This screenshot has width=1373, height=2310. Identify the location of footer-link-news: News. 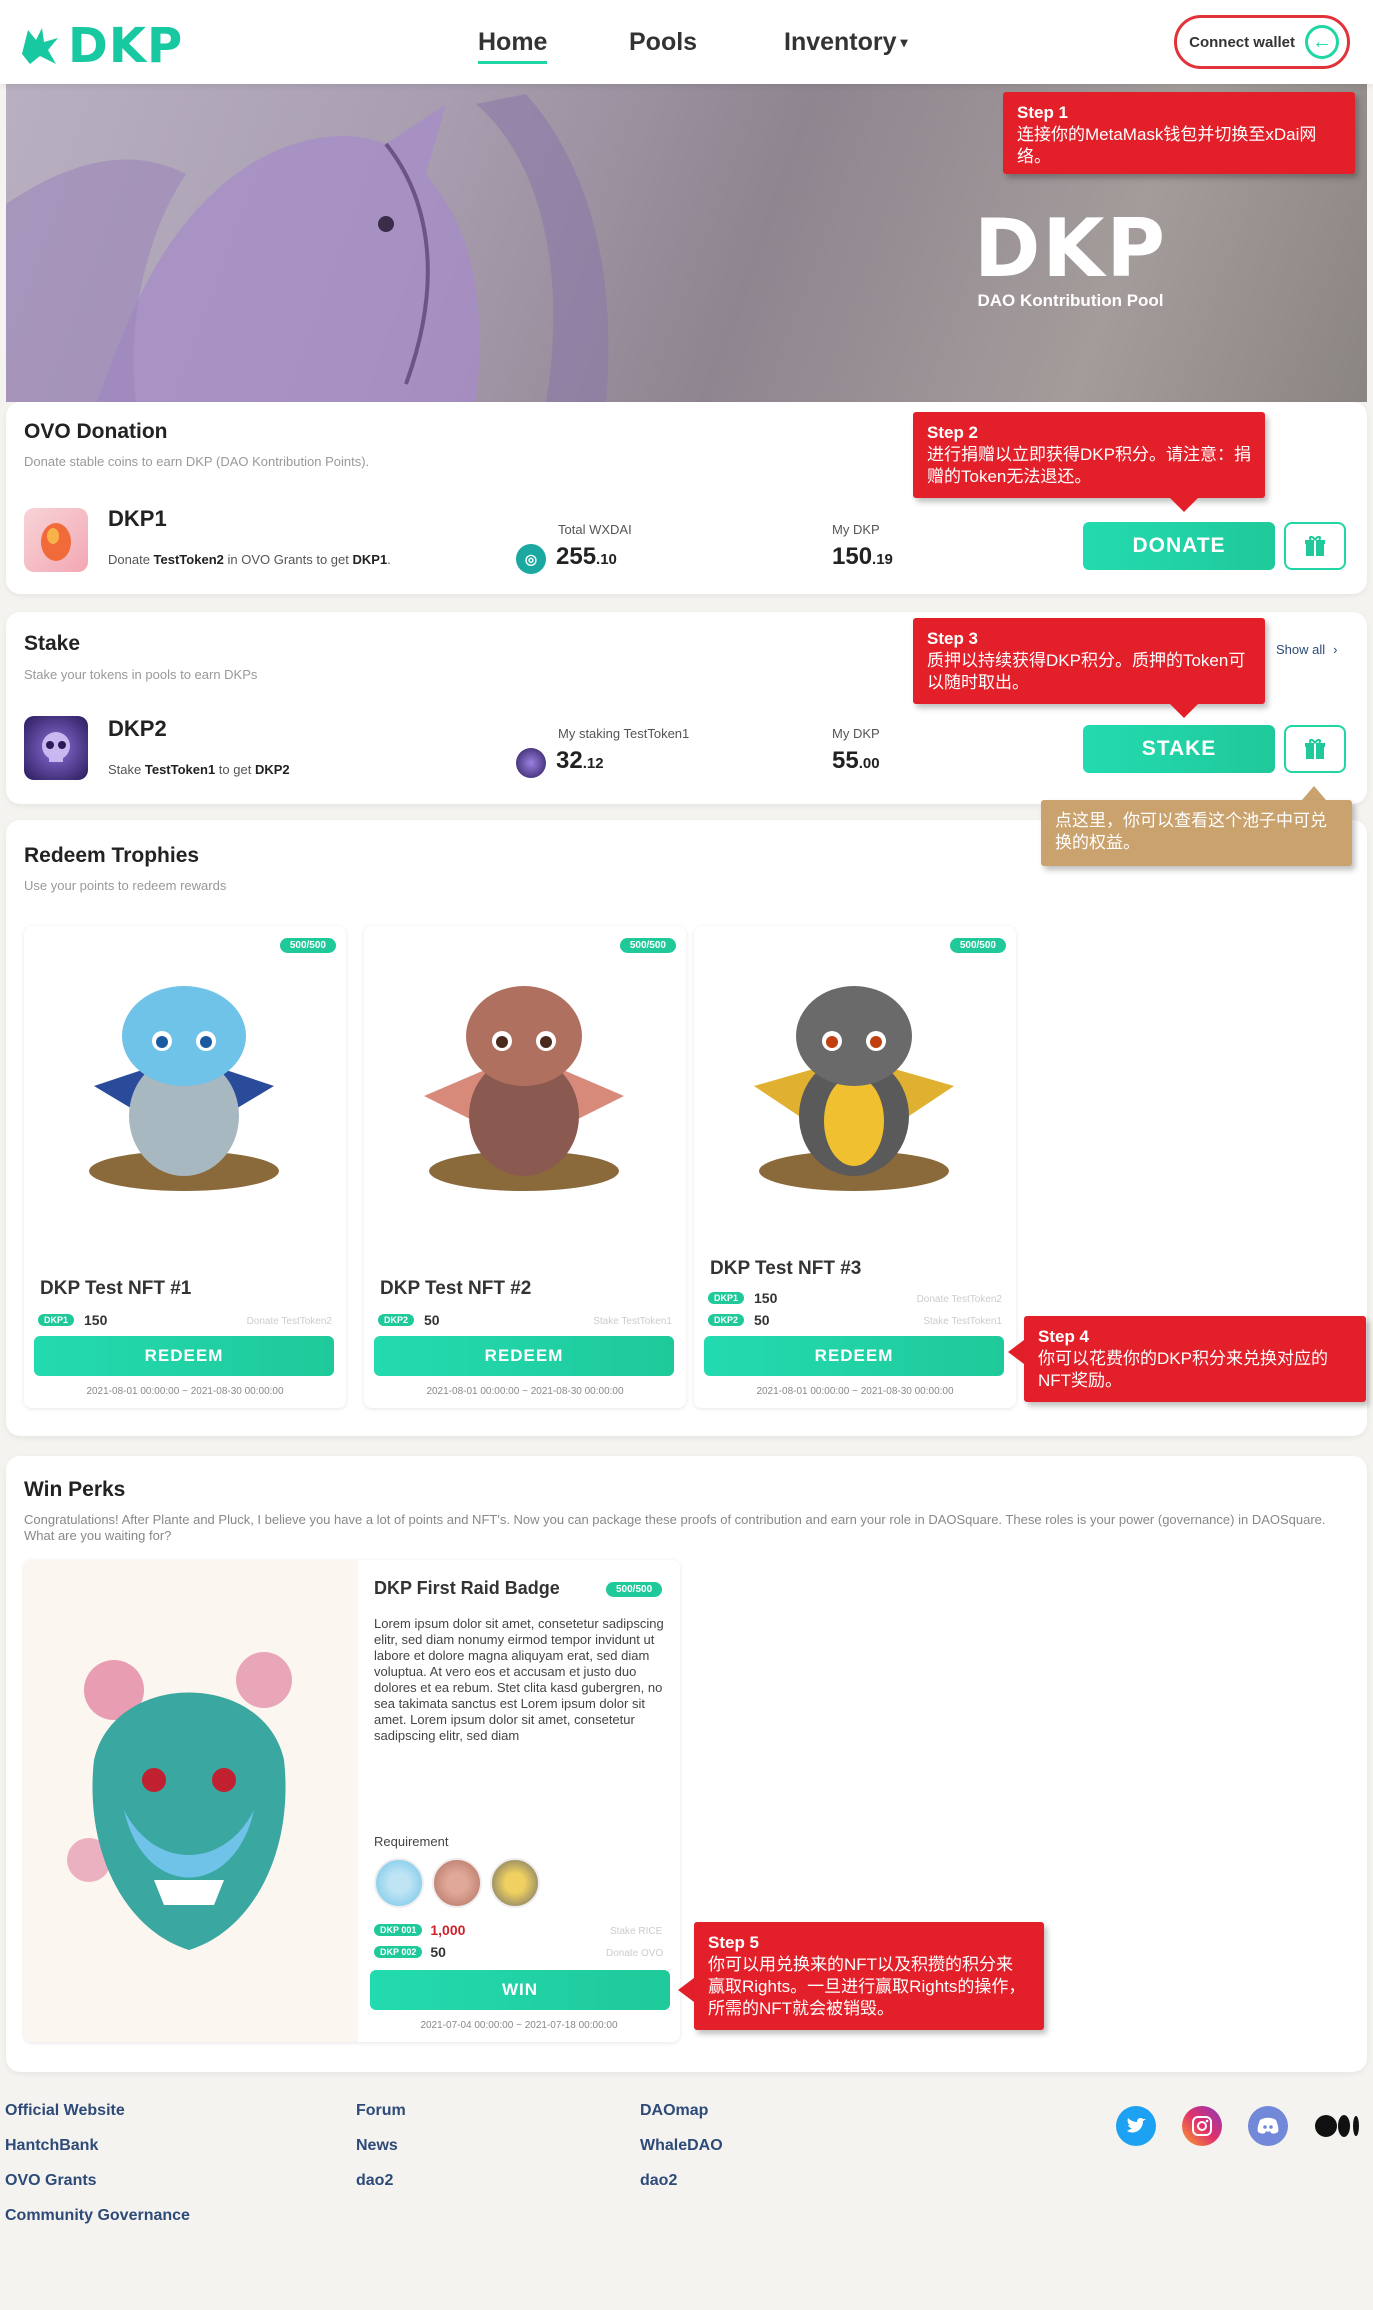
(381, 2146).